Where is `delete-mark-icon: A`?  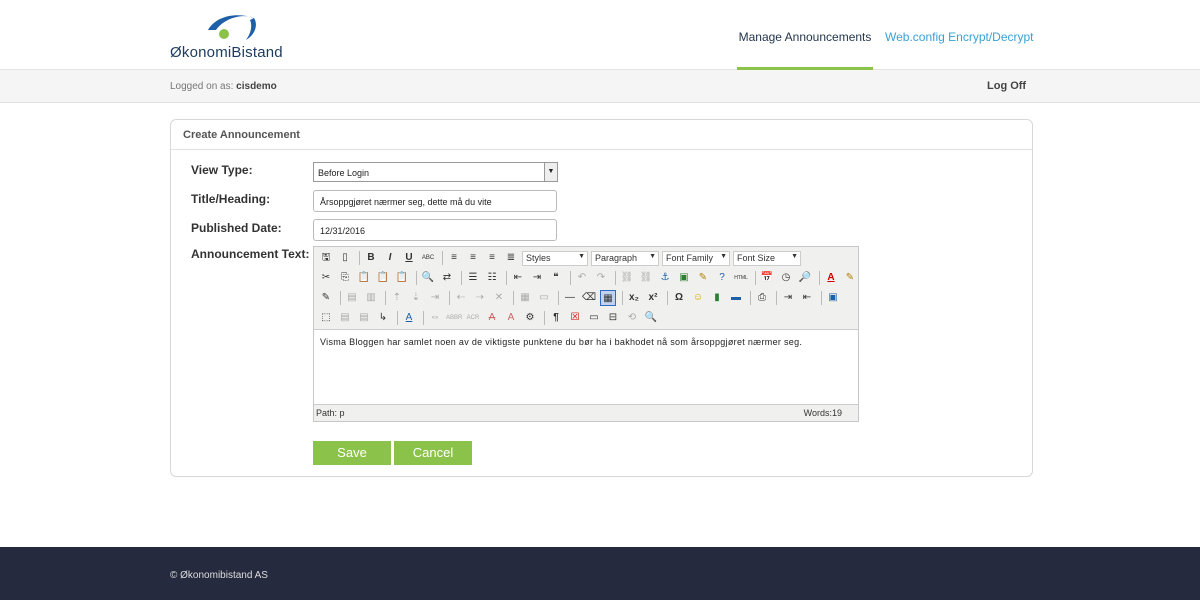
delete-mark-icon: A is located at coordinates (492, 318).